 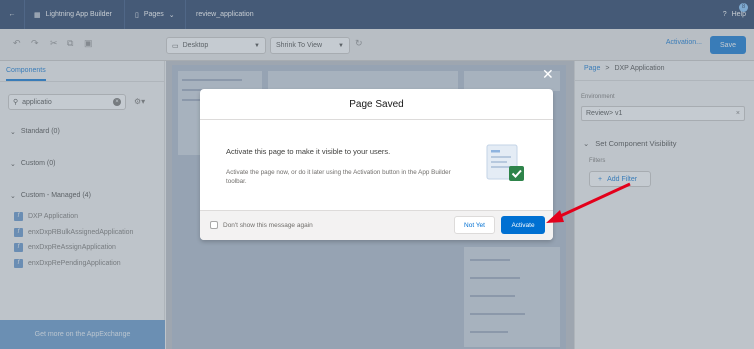 What do you see at coordinates (523, 225) in the screenshot?
I see `activate-button: Activate` at bounding box center [523, 225].